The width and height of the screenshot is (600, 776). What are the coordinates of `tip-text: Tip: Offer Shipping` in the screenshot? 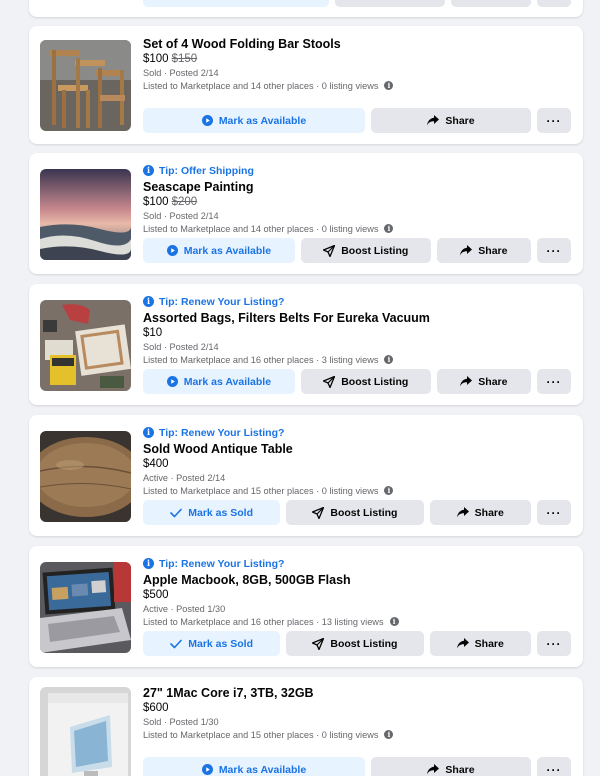 It's located at (206, 170).